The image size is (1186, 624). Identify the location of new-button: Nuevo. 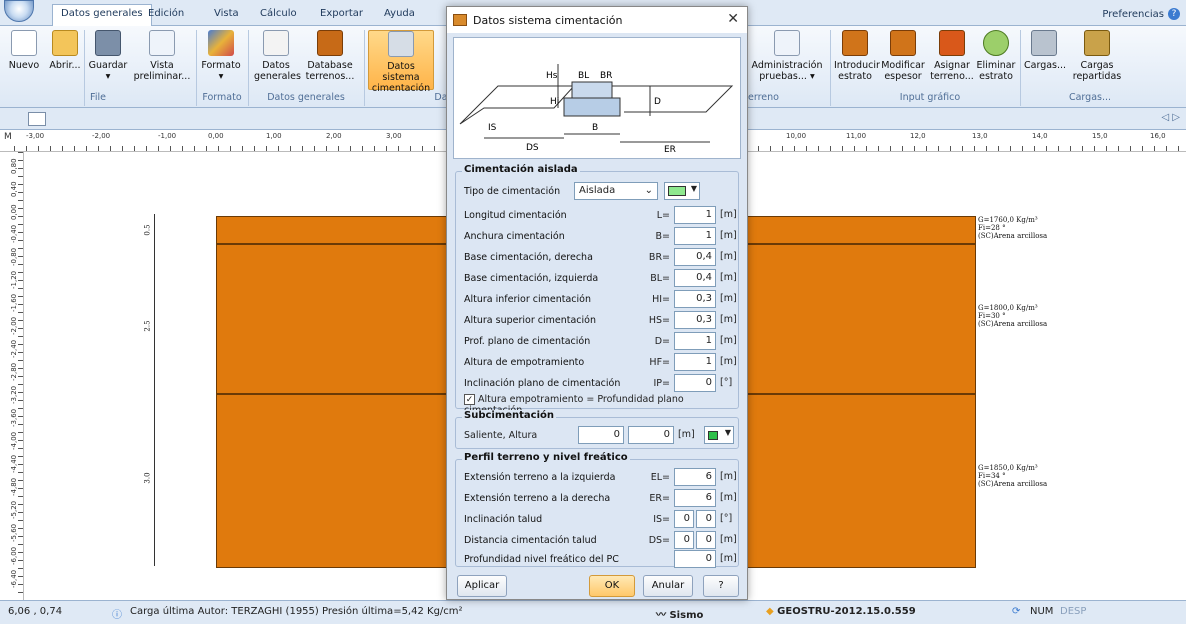
(24, 60).